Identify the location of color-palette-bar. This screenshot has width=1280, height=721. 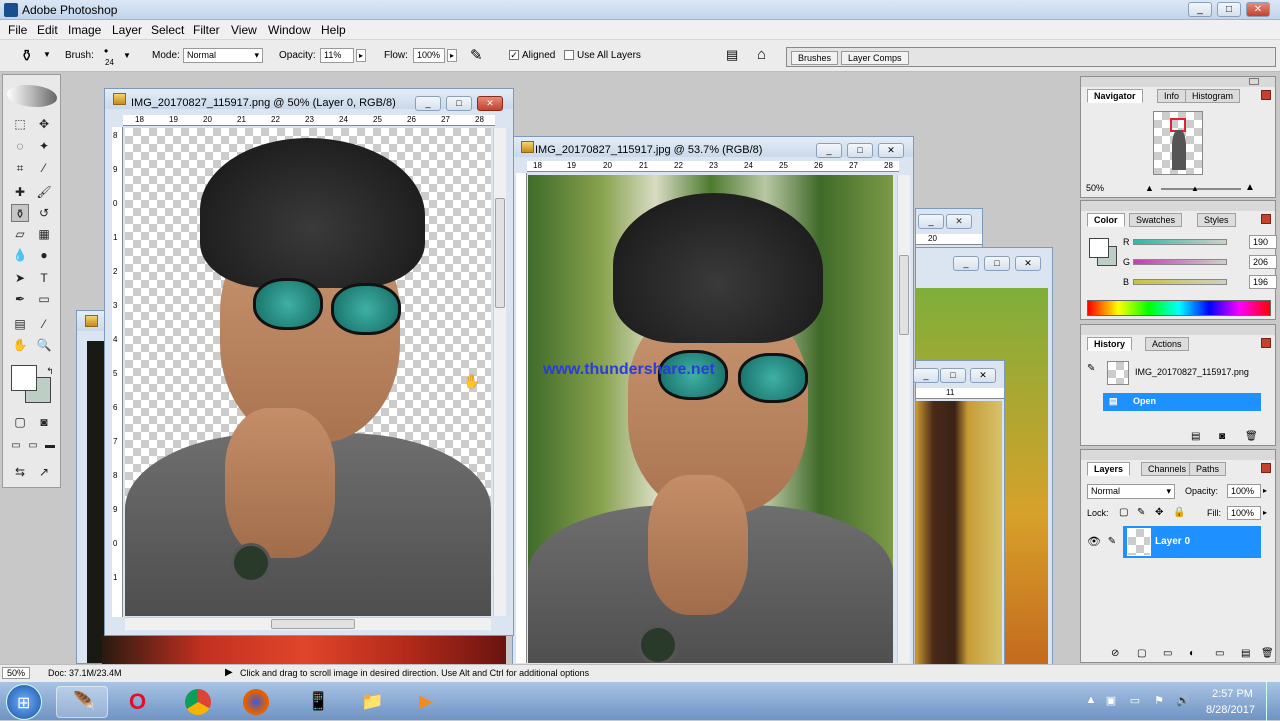
(1178, 206).